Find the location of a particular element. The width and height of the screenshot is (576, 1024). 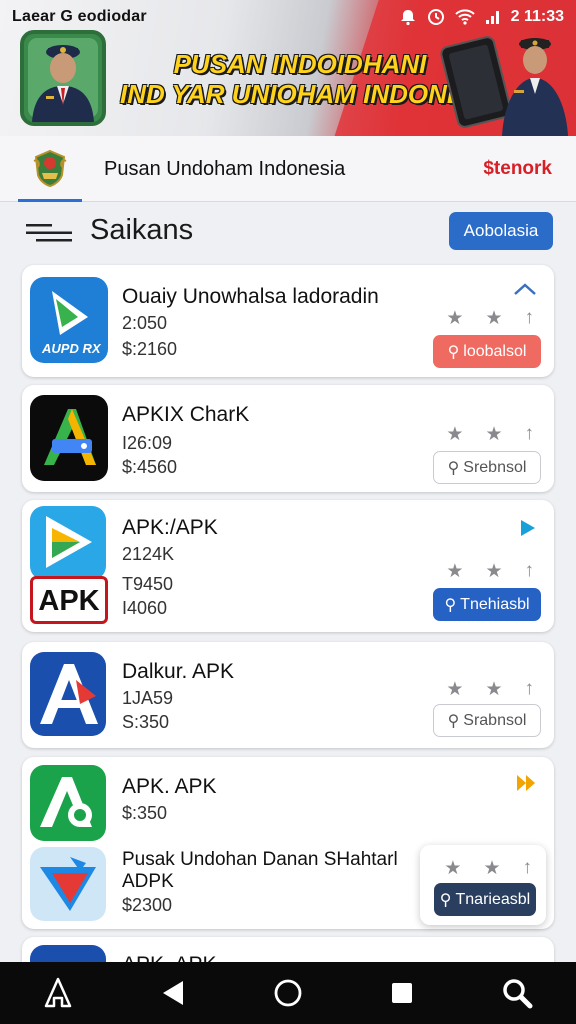

install-button: ⚲ Tnehiasbl is located at coordinates (487, 604).